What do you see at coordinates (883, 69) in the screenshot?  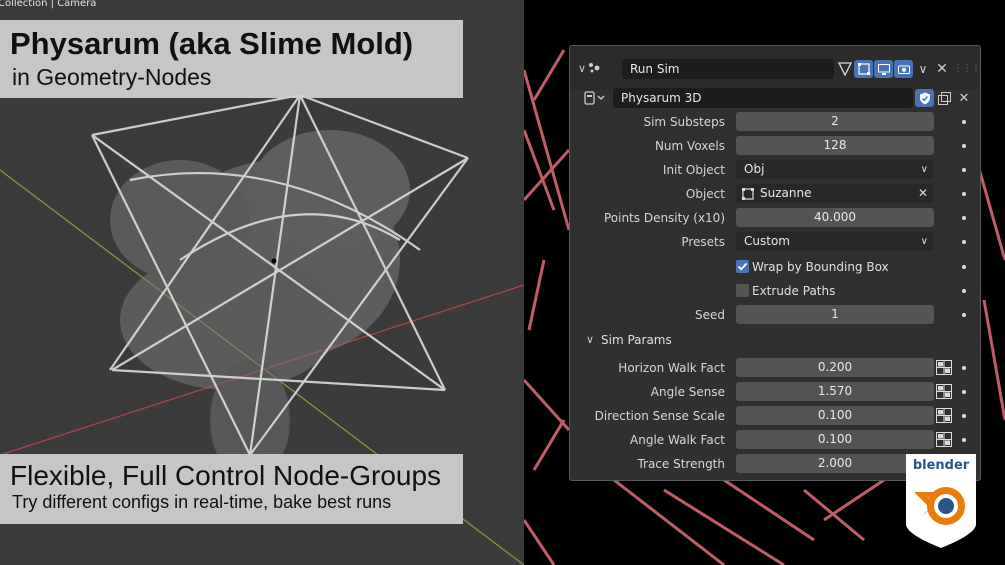 I see `viewport-display-icon` at bounding box center [883, 69].